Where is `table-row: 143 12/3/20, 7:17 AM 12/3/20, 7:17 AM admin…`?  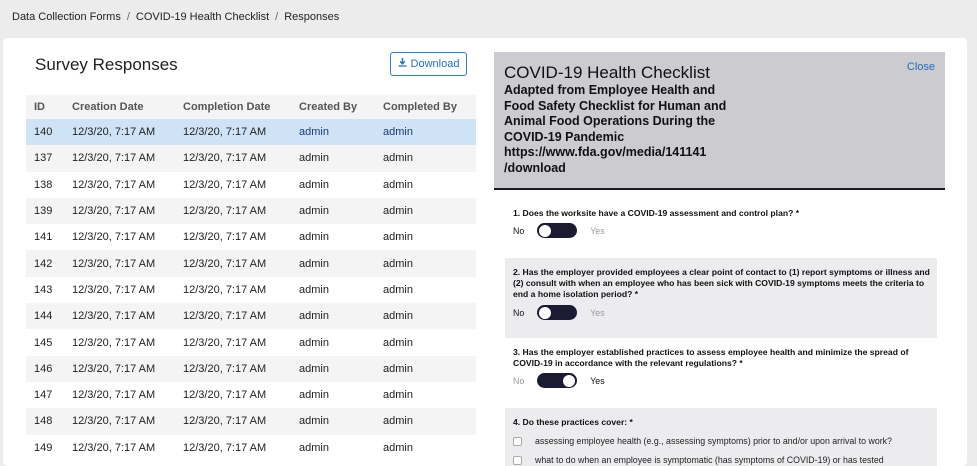
table-row: 143 12/3/20, 7:17 AM 12/3/20, 7:17 AM admin… is located at coordinates (251, 290).